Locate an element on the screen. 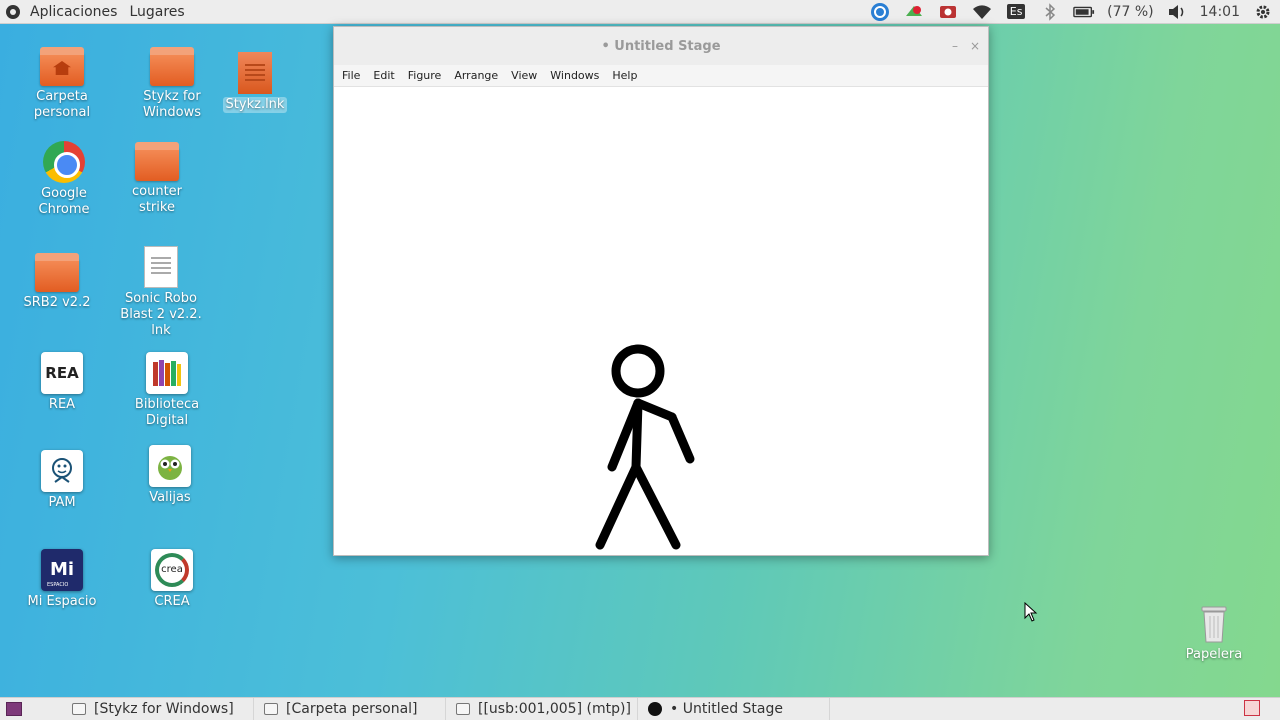 Image resolution: width=1280 pixels, height=720 pixels. desktop-icon-label: counter strike is located at coordinates (157, 199).